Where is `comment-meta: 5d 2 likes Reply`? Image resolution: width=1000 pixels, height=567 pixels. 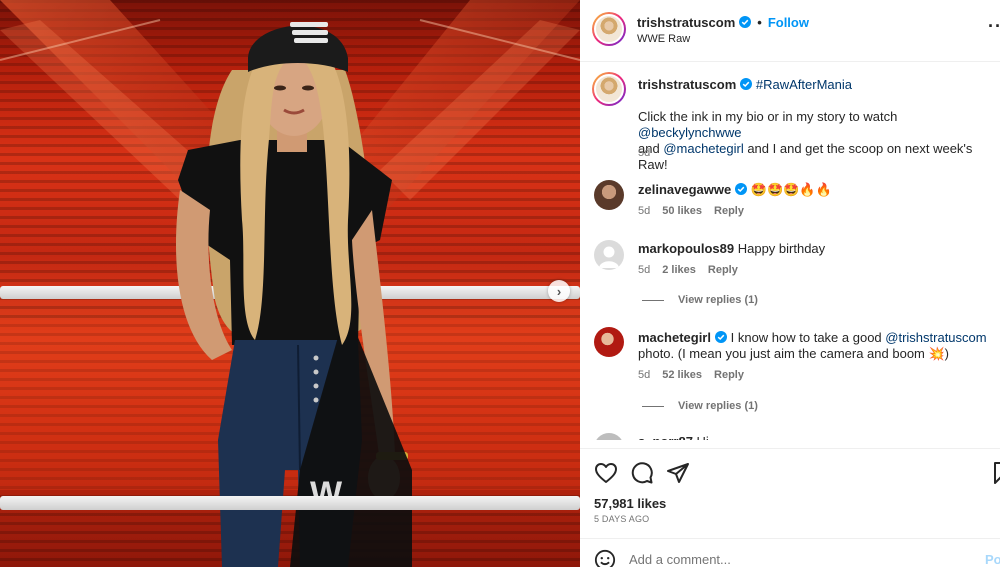
comment-meta: 5d 2 likes Reply is located at coordinates (694, 270).